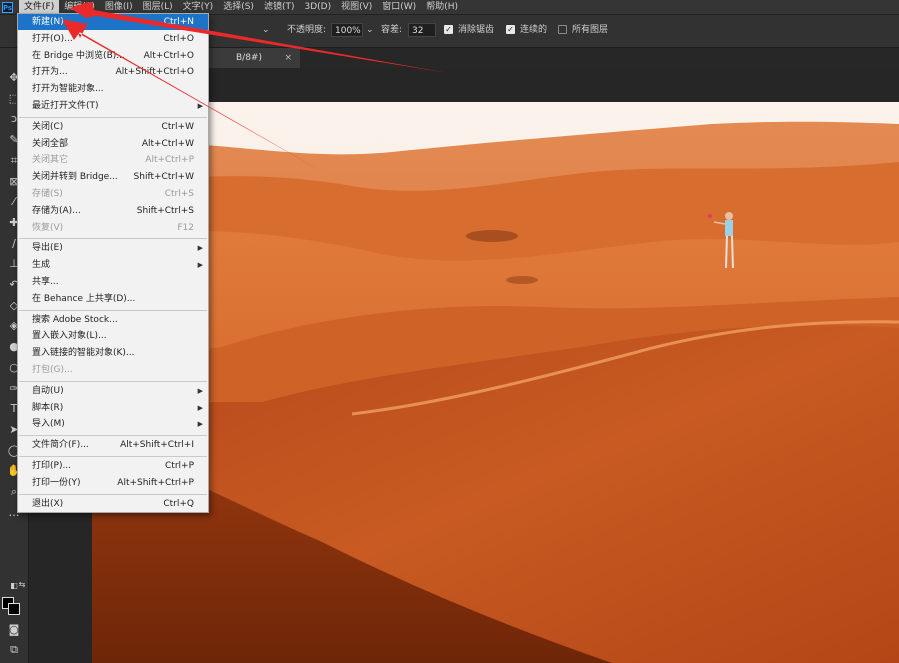 The width and height of the screenshot is (899, 663). Describe the element at coordinates (177, 126) in the screenshot. I see `menu-item-shortcut: Ctrl+W` at that location.